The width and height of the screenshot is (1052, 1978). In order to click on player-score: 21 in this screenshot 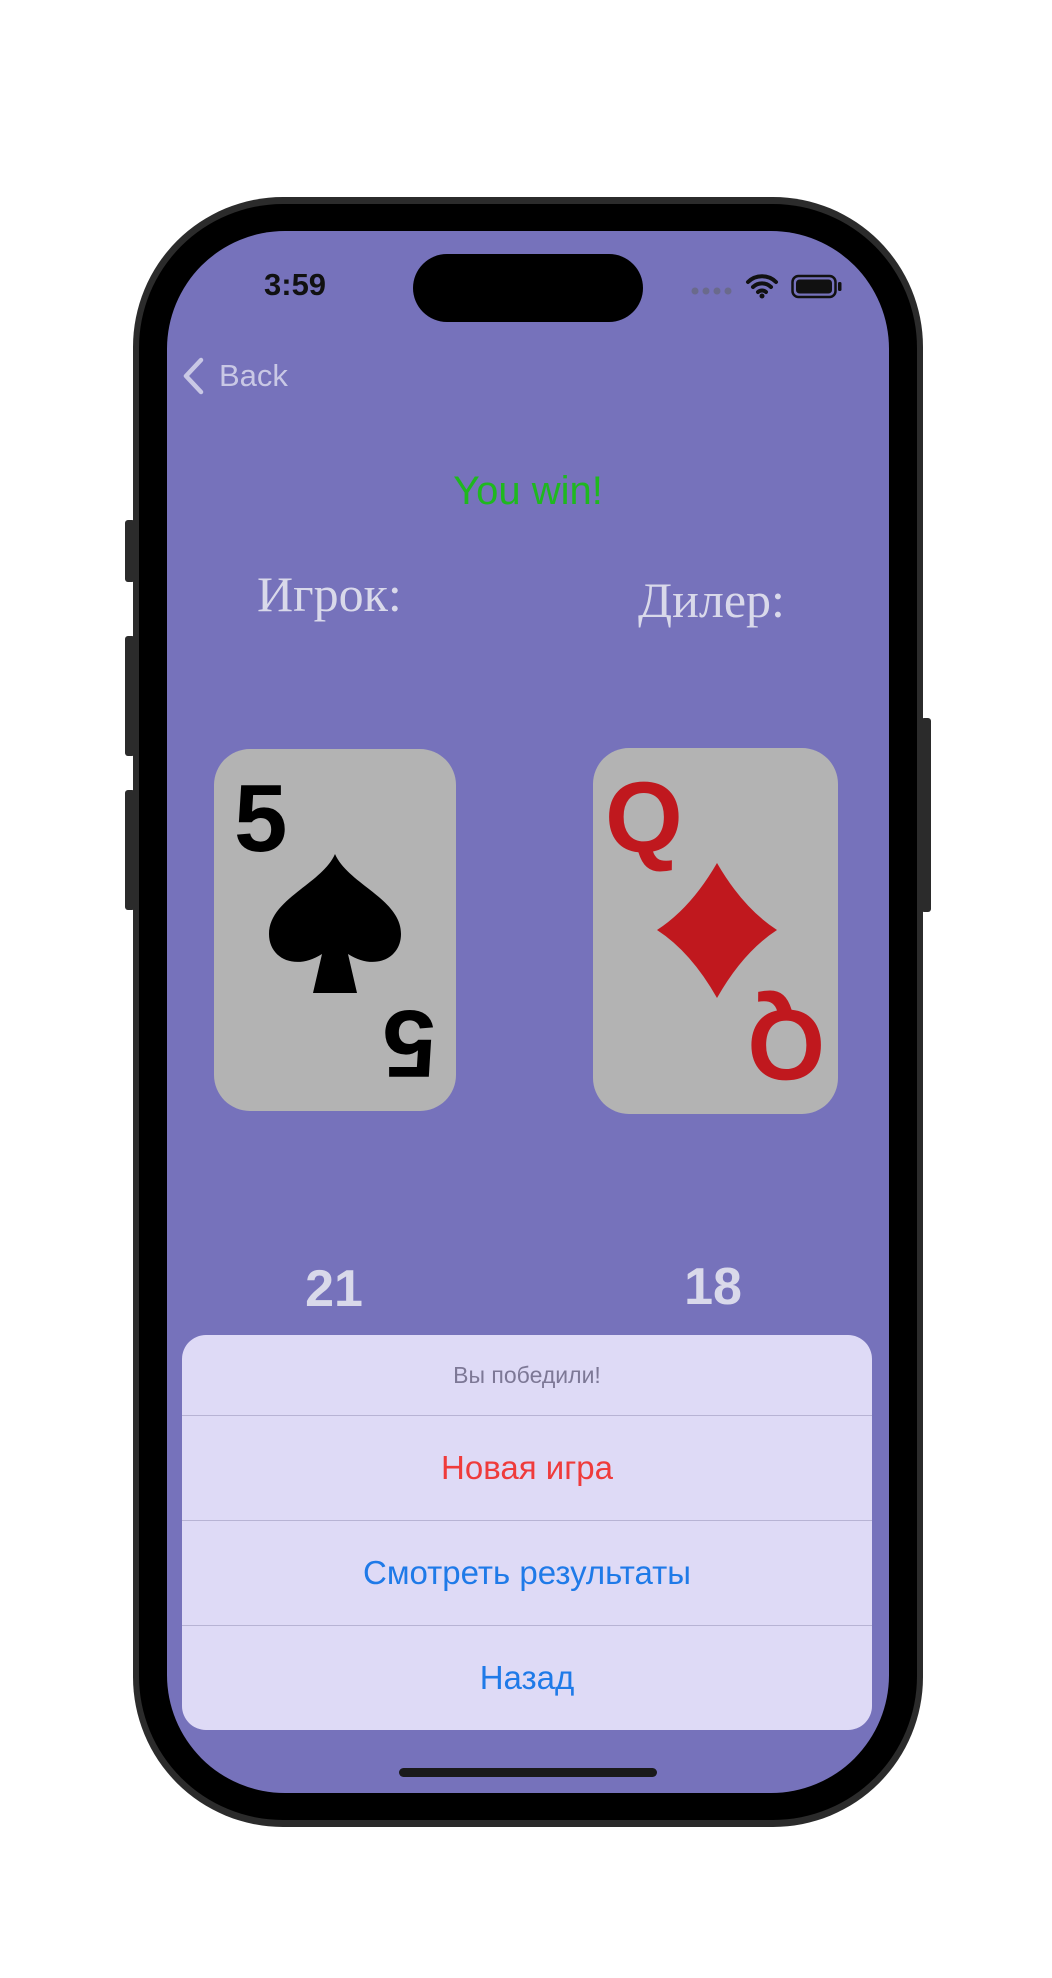, I will do `click(334, 1289)`.